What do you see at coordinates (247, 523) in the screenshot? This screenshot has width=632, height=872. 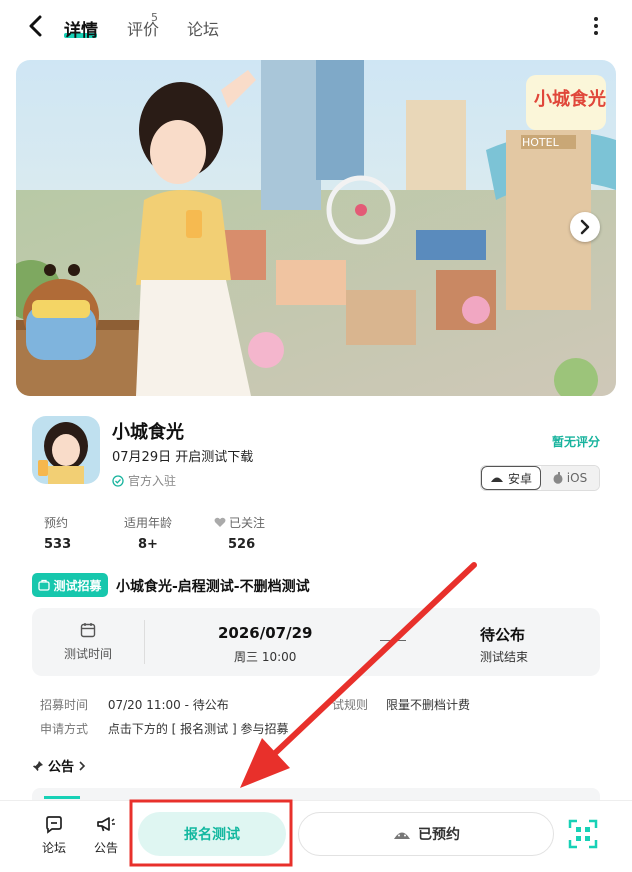 I see `stat-label: 已关注` at bounding box center [247, 523].